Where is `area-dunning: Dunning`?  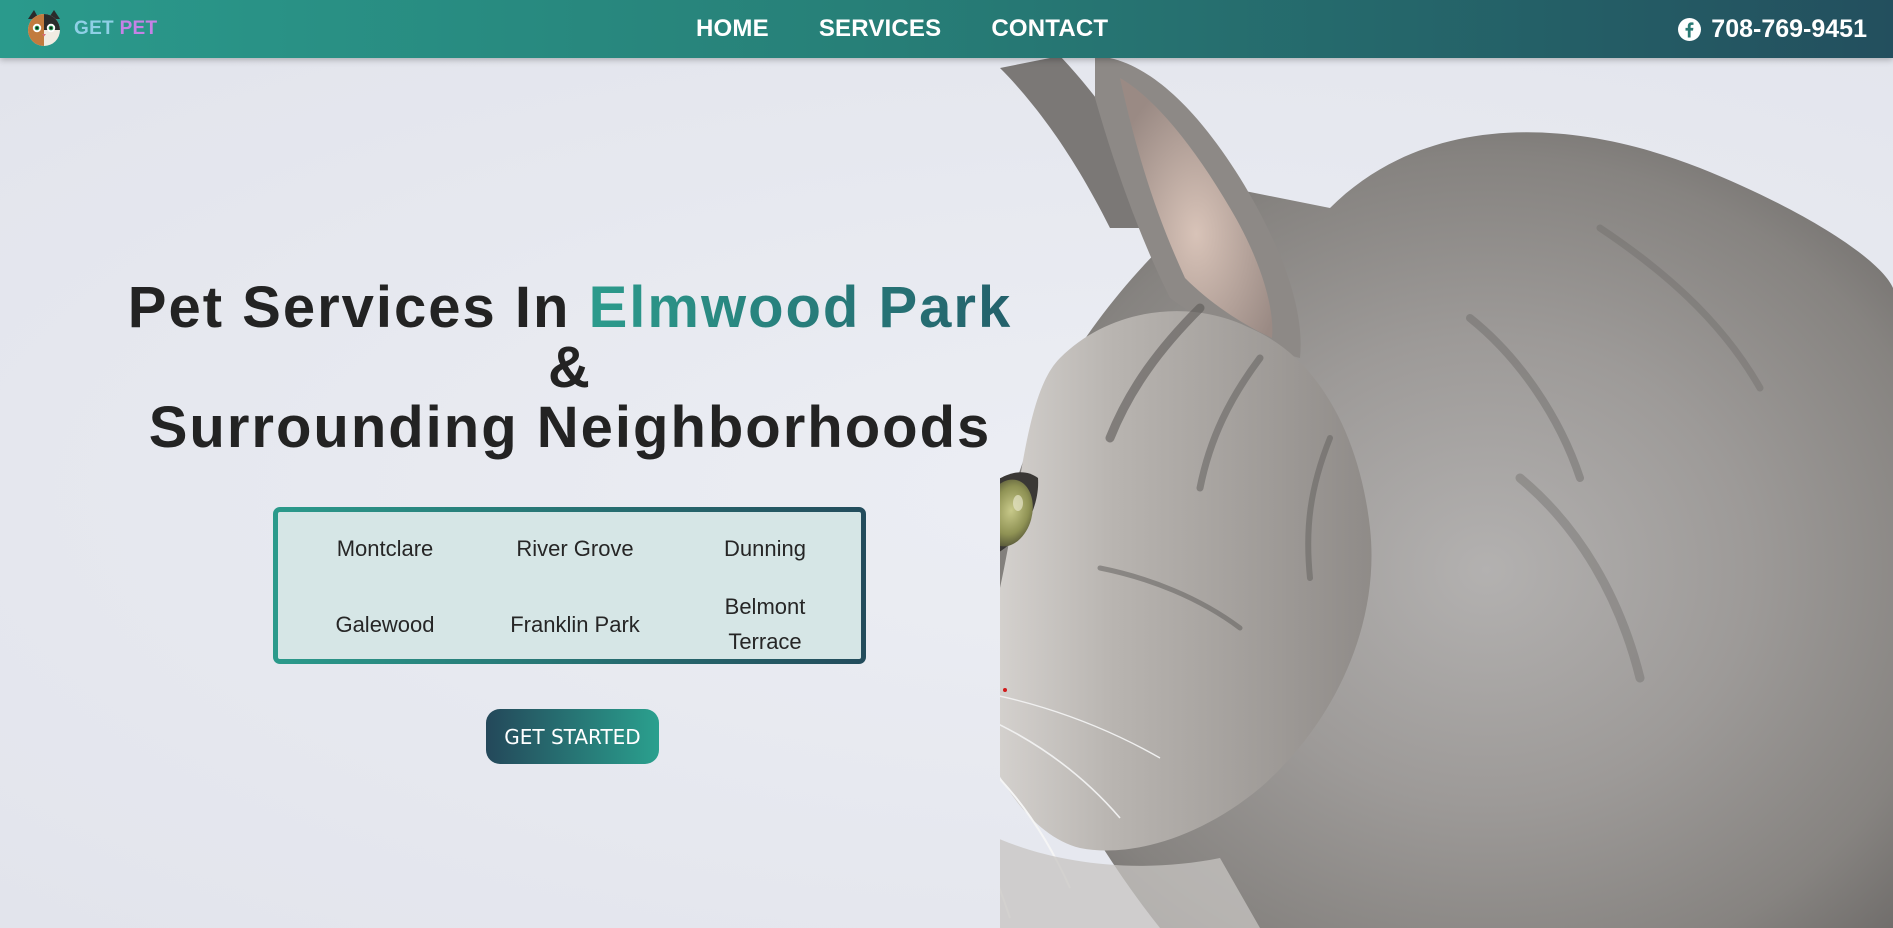 area-dunning: Dunning is located at coordinates (765, 548).